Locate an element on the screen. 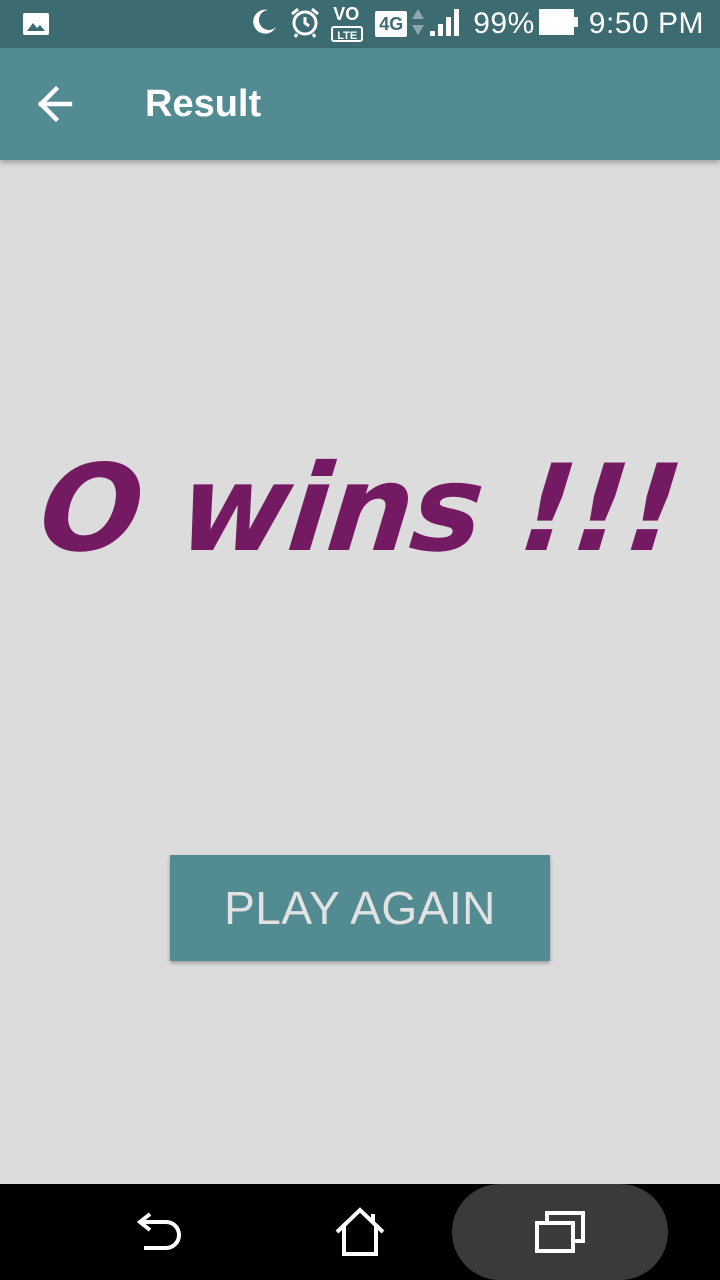 The image size is (720, 1280). network-4g-icon: 4G is located at coordinates (391, 24).